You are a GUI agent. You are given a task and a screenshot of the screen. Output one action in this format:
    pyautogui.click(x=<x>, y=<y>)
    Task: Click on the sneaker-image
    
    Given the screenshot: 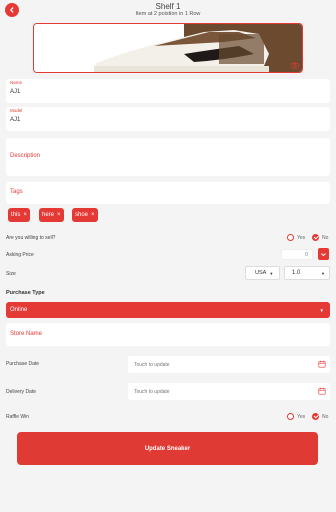 What is the action you would take?
    pyautogui.click(x=168, y=48)
    